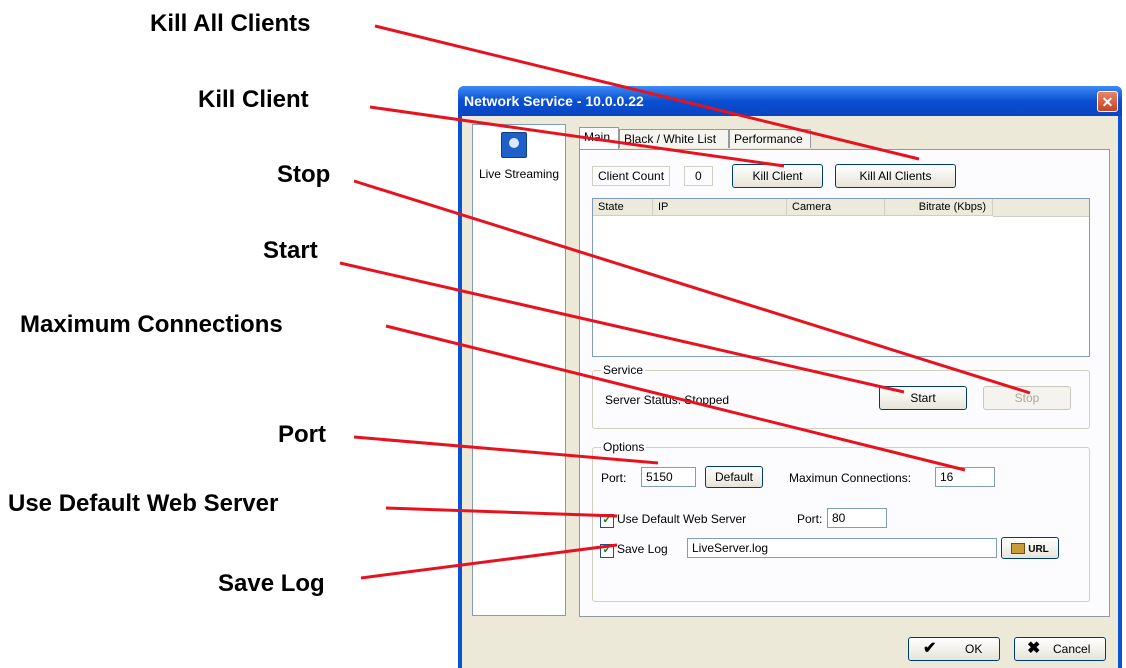  What do you see at coordinates (519, 370) in the screenshot?
I see `service-list-panel: Live Streaming` at bounding box center [519, 370].